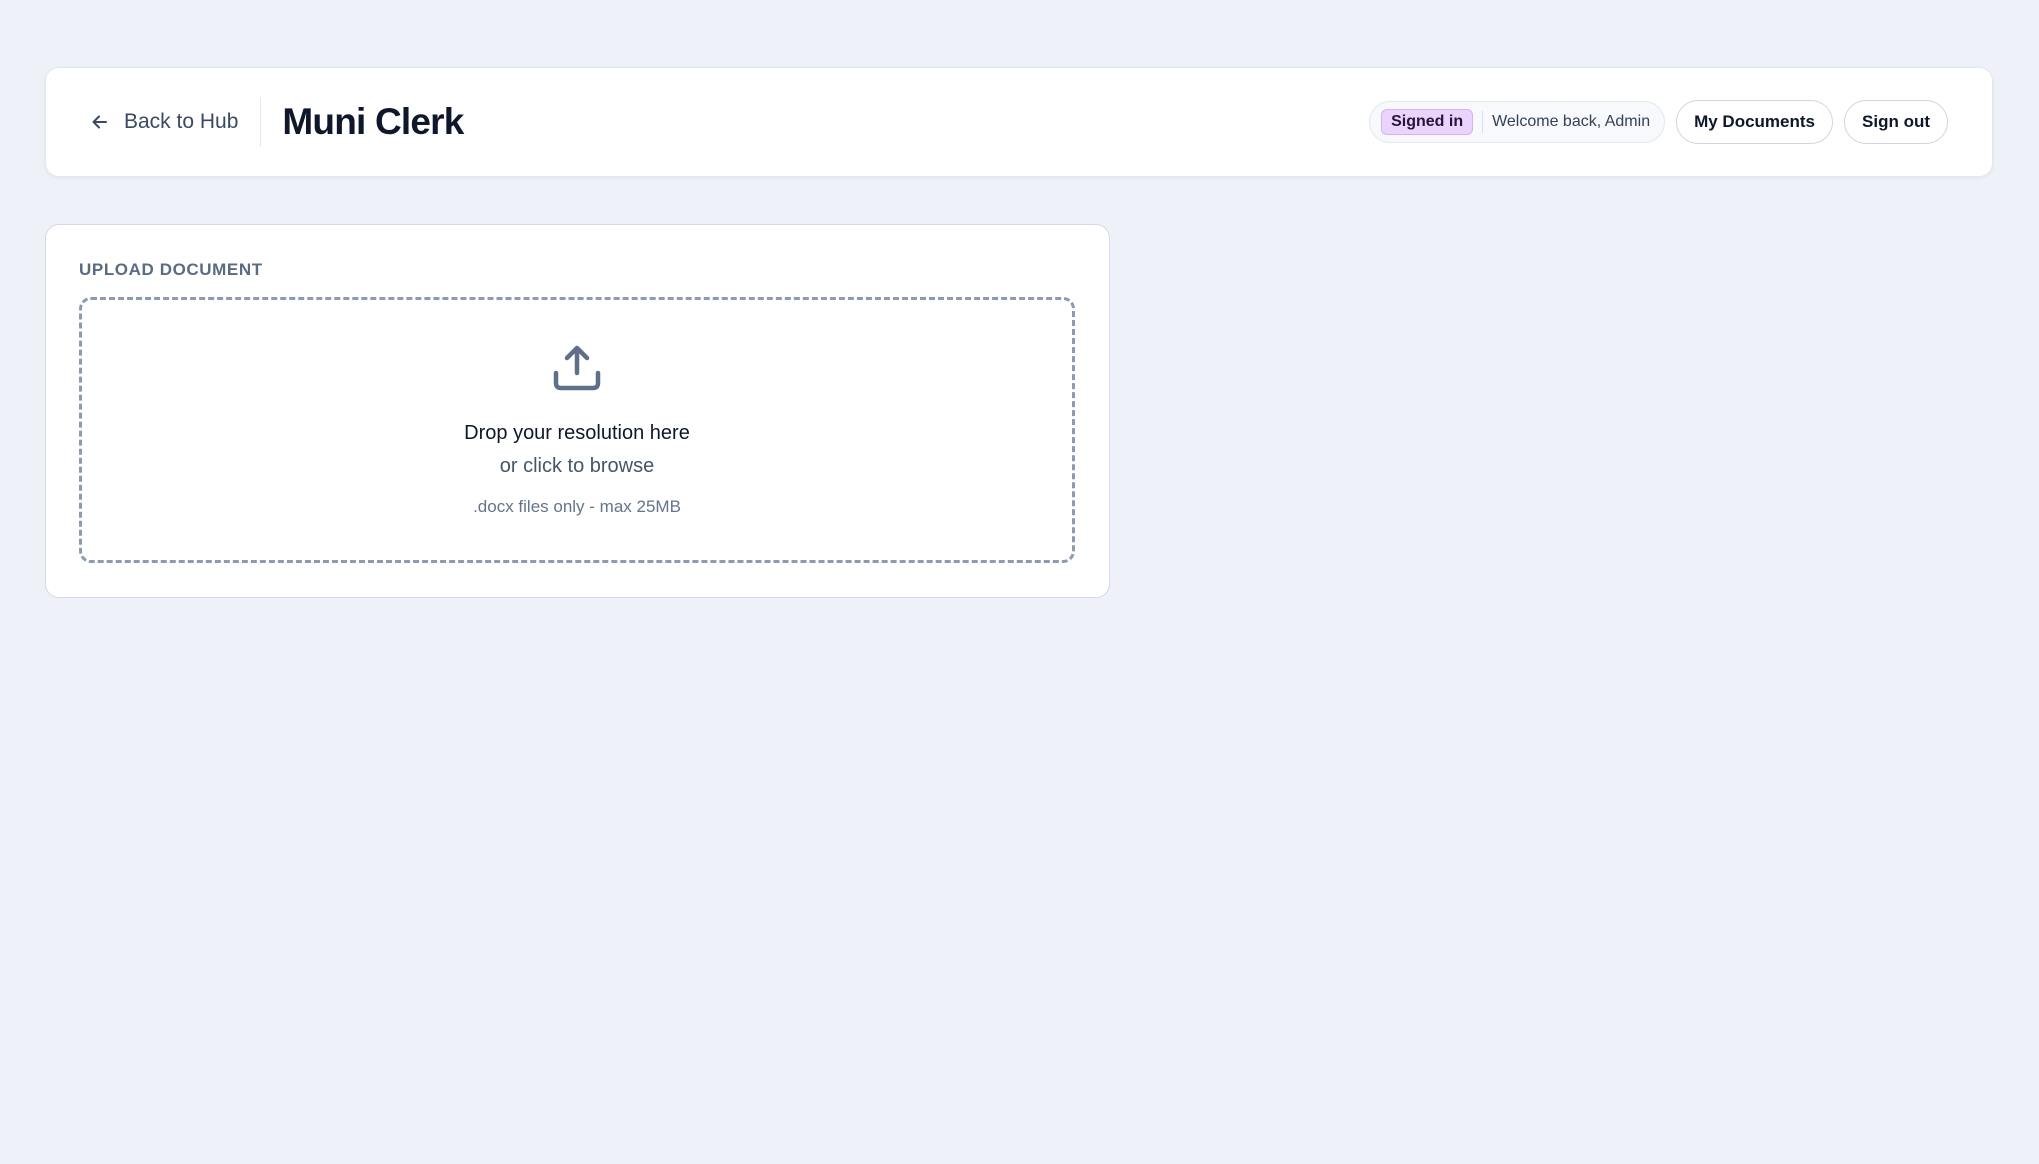  Describe the element at coordinates (577, 433) in the screenshot. I see `dropzone-title: Drop your resolution here` at that location.